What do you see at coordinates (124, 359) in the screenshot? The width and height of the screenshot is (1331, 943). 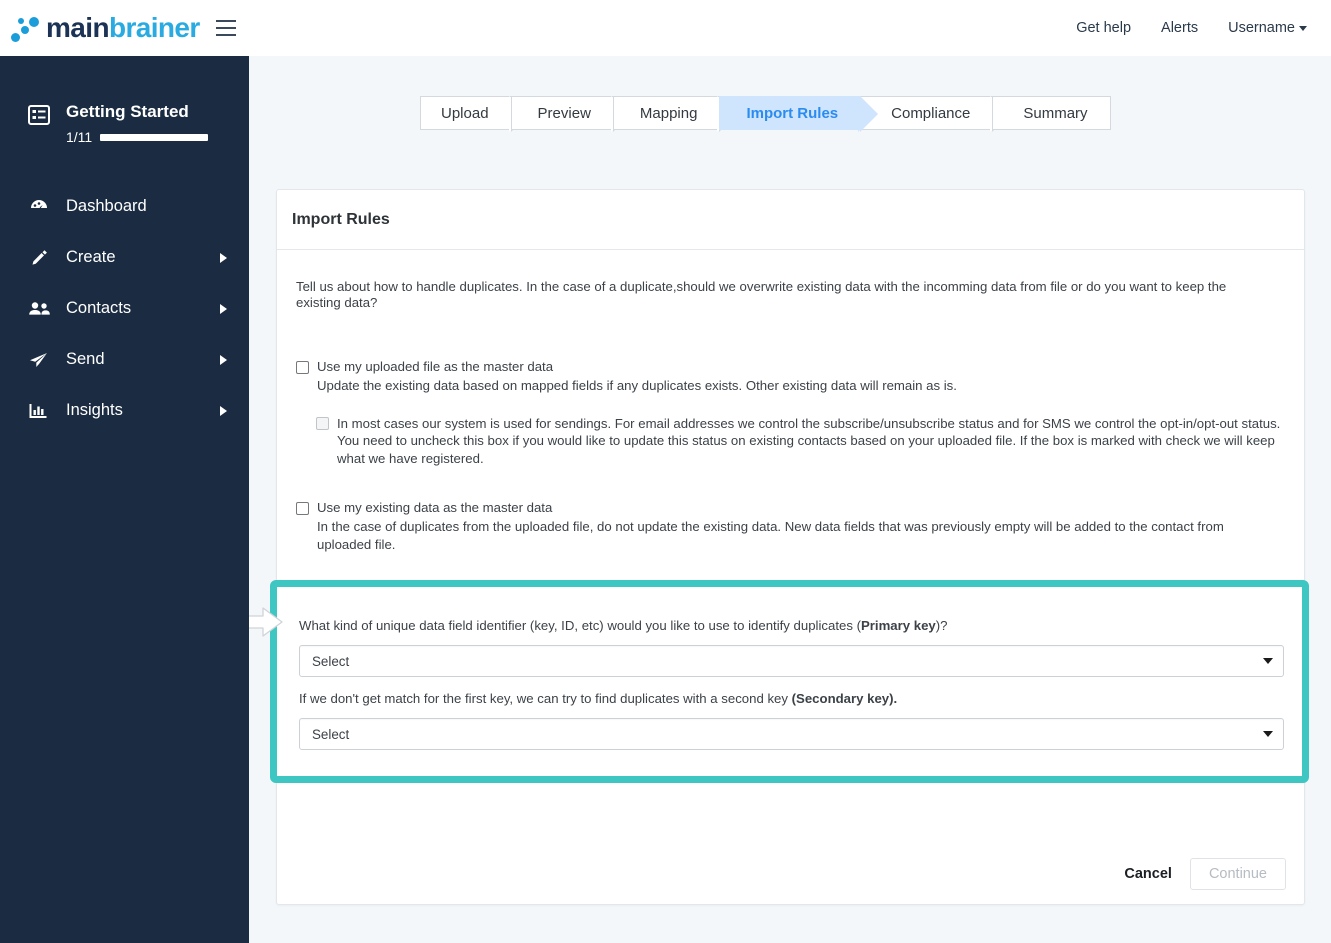 I see `sidebar-item-send: Send` at bounding box center [124, 359].